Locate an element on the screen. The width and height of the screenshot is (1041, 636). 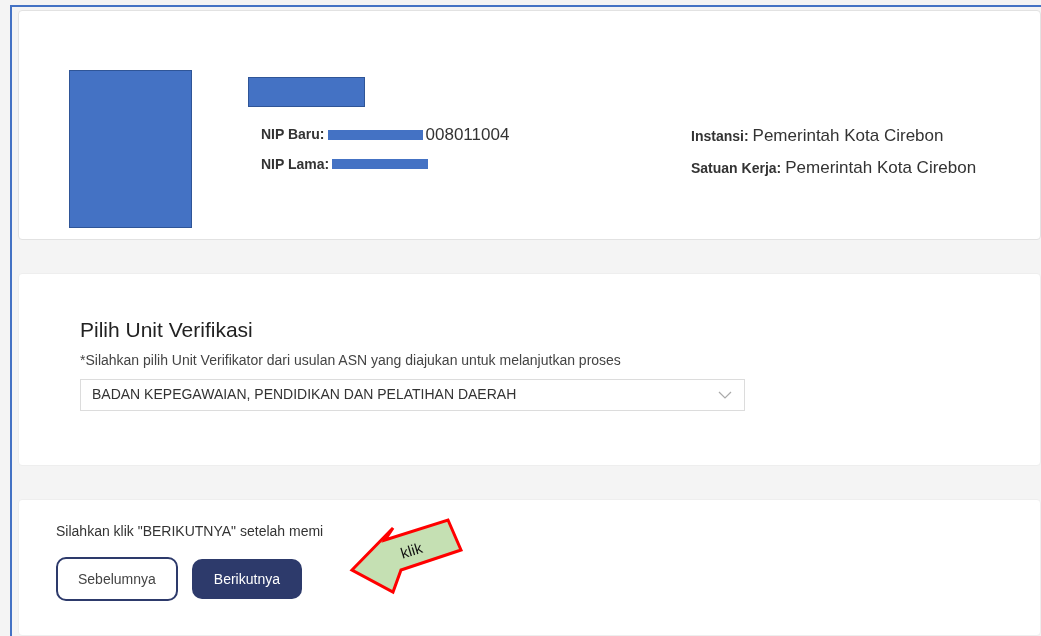
satuan-kerja-value: Pemerintah Kota Cirebon is located at coordinates (881, 167).